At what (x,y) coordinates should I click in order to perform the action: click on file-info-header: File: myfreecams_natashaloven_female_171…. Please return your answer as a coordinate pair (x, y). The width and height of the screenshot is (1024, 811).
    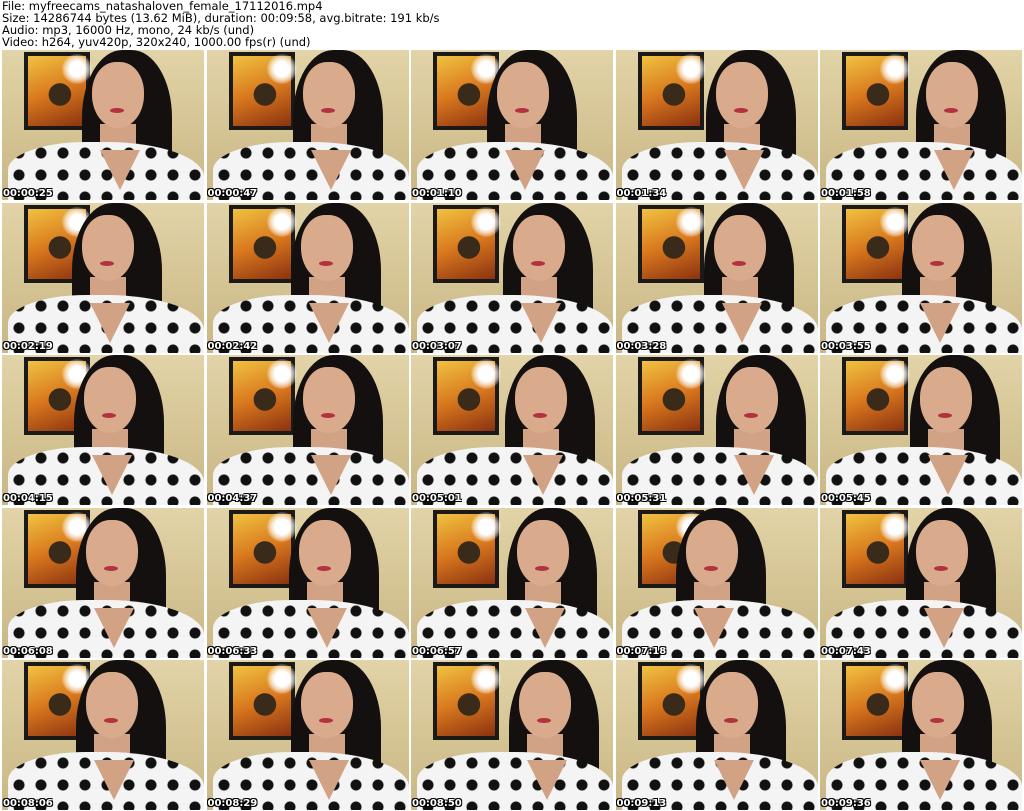
    Looking at the image, I should click on (512, 25).